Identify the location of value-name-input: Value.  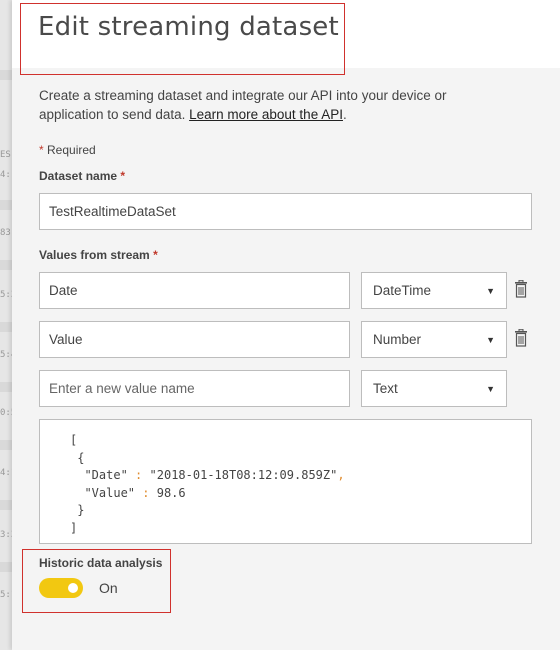
(194, 339).